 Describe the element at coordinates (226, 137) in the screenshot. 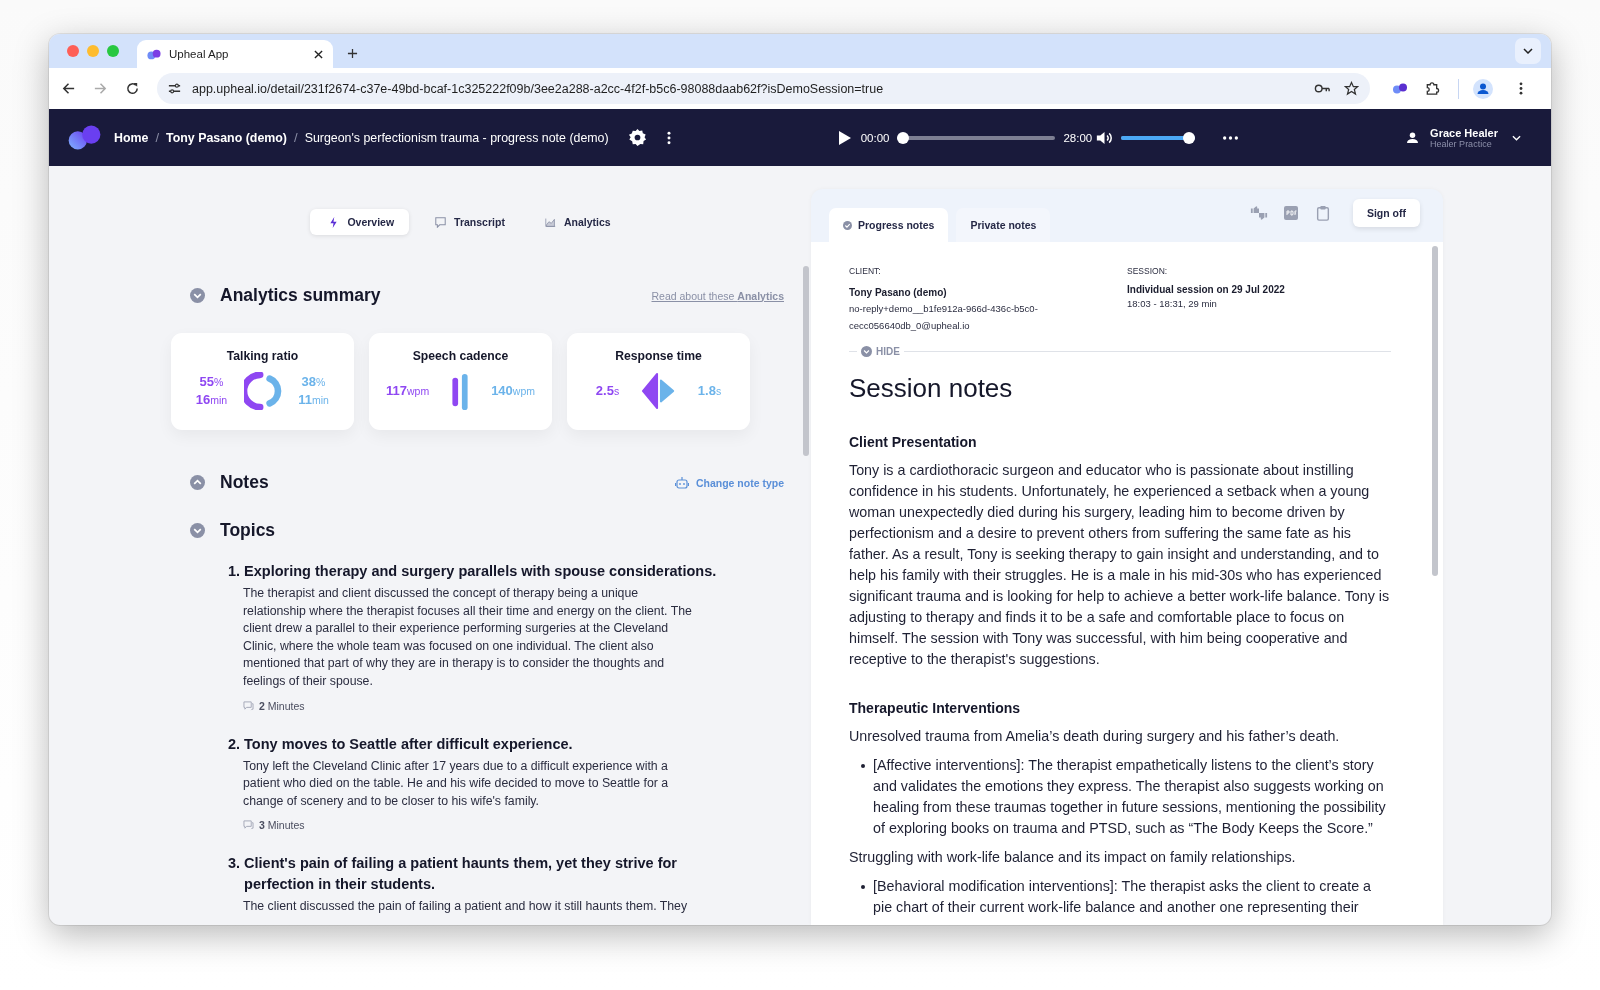

I see `breadcrumb-link: Tony Pasano (demo)` at that location.